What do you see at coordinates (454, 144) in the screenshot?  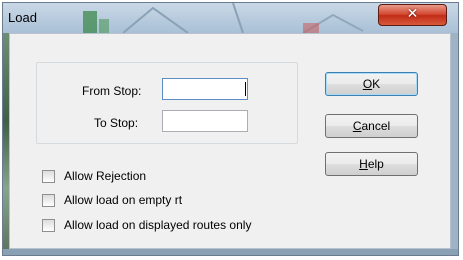 I see `background-strip-right` at bounding box center [454, 144].